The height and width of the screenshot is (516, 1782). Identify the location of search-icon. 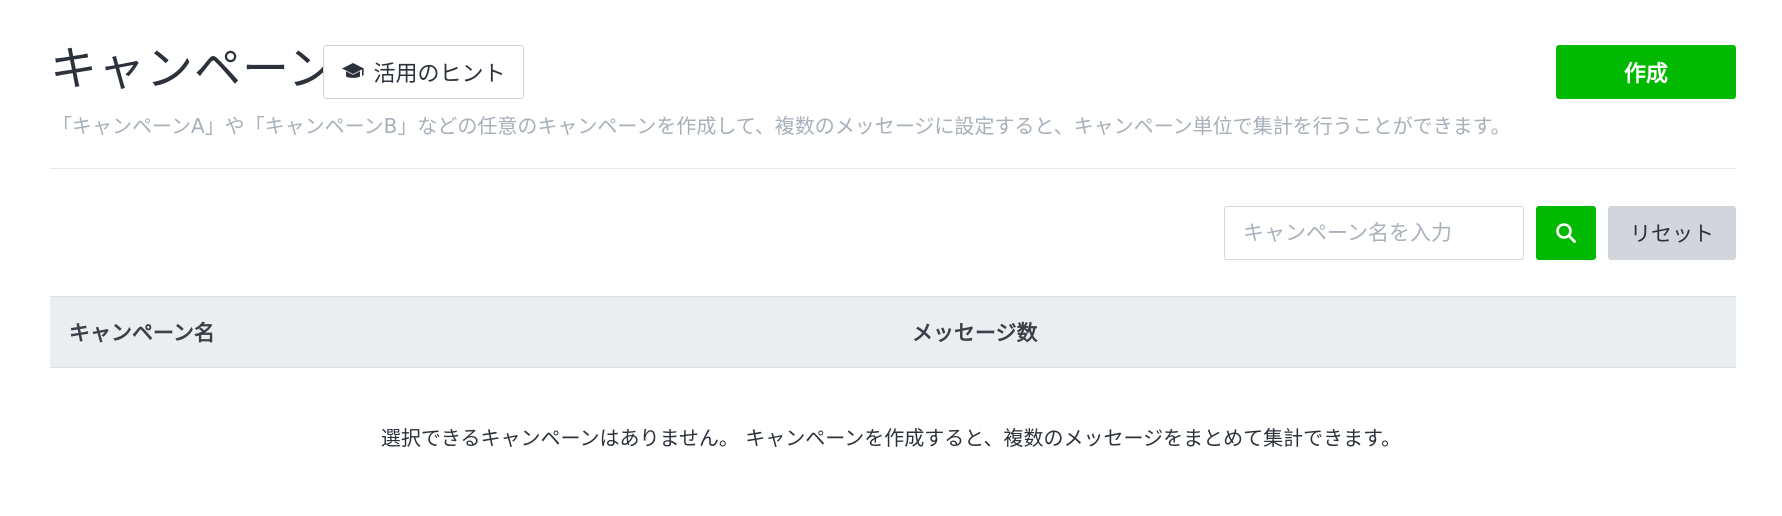
(1566, 233).